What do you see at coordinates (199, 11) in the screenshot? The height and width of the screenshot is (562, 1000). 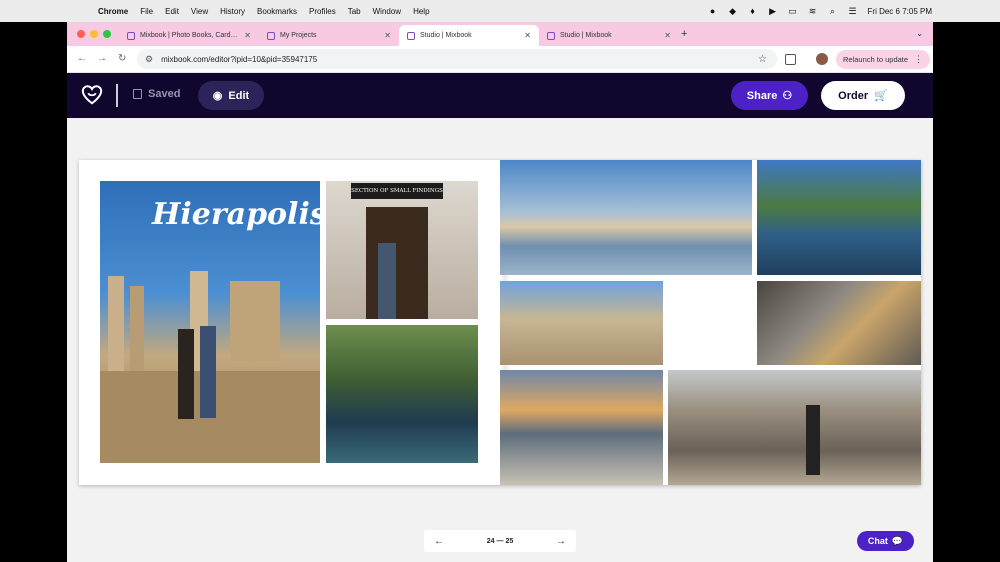 I see `menu-view: View` at bounding box center [199, 11].